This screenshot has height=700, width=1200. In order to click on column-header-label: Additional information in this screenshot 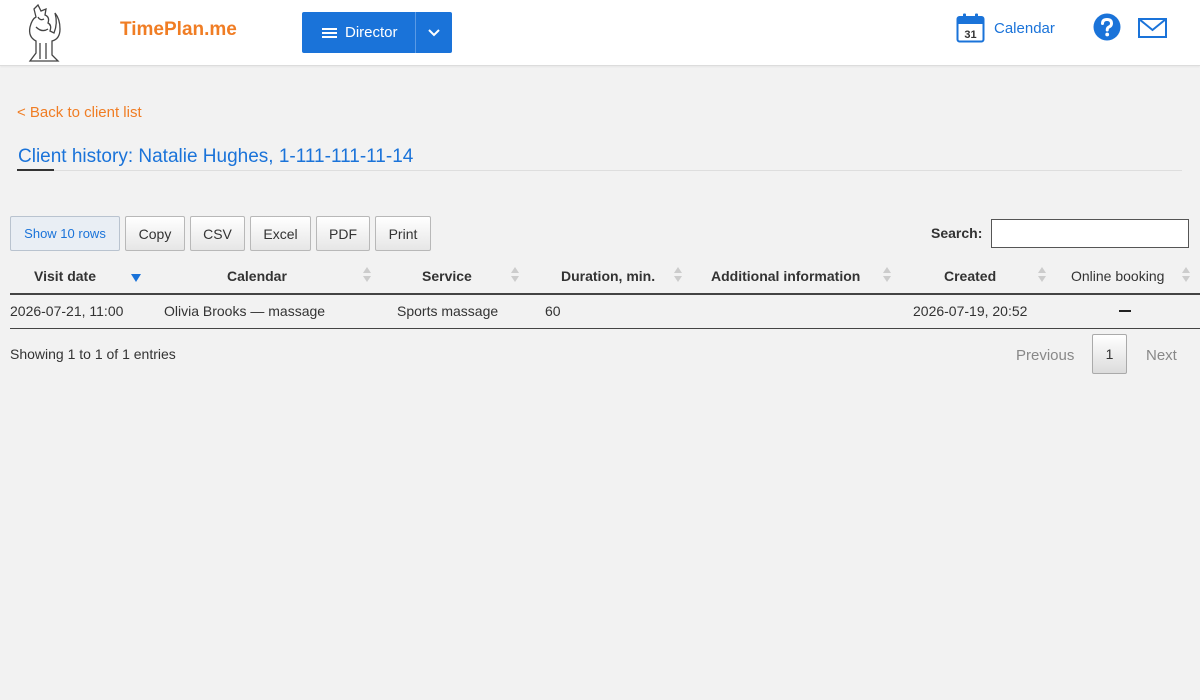, I will do `click(786, 276)`.